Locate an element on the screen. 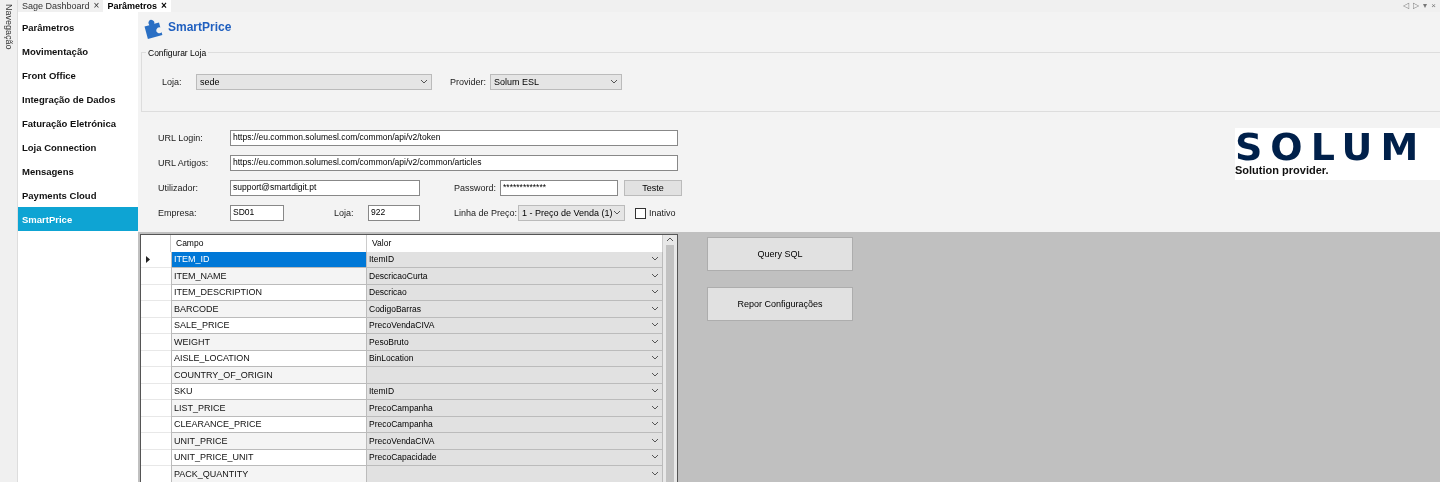 The height and width of the screenshot is (482, 1440). value-dropdown: CodigoBarras is located at coordinates (515, 309).